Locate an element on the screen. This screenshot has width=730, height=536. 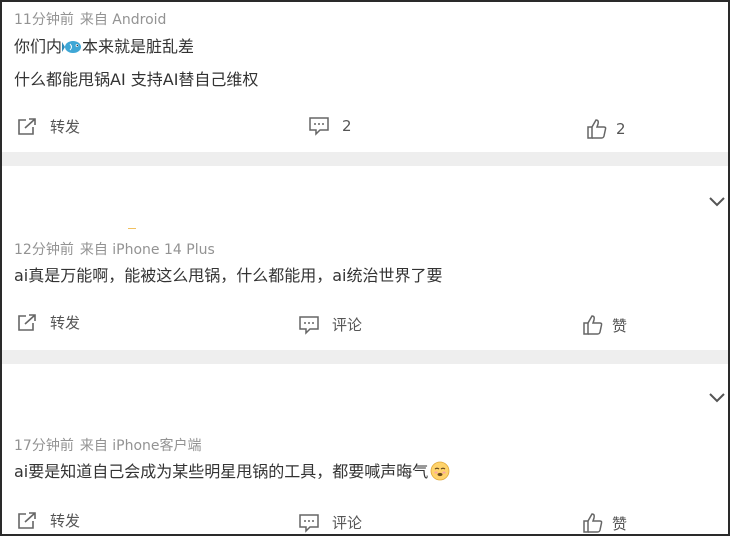
sick-face-emoji-icon is located at coordinates (440, 474).